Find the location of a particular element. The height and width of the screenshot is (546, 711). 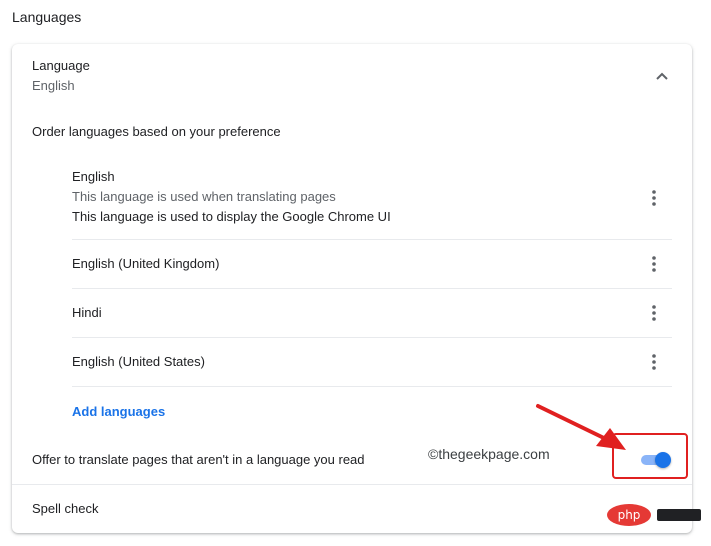

spell-check-row: Spell check is located at coordinates (65, 508).